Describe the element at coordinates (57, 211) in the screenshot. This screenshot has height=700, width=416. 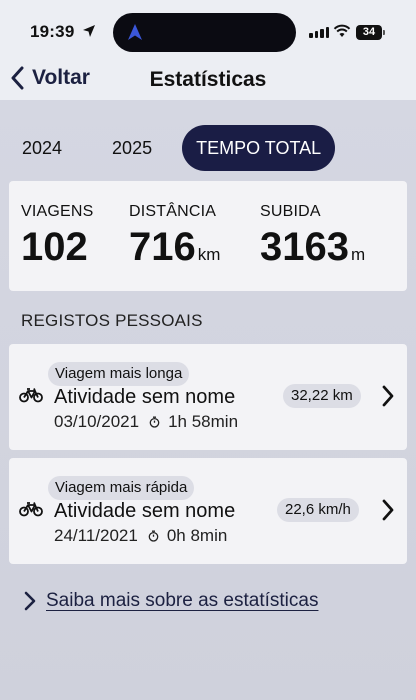
I see `stat-trips-label: VIAGENS` at that location.